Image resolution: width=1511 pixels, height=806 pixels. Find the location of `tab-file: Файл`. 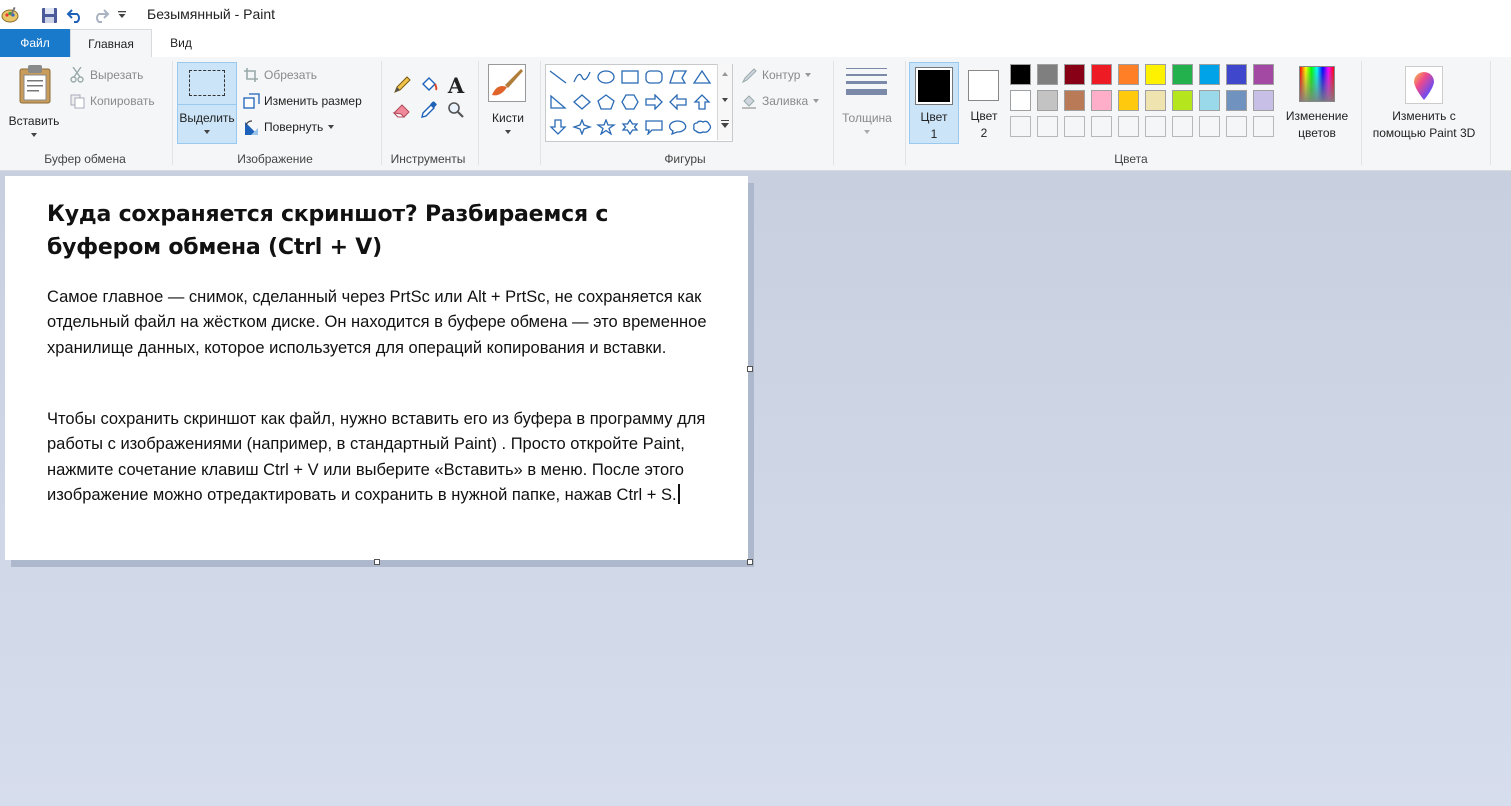

tab-file: Файл is located at coordinates (35, 43).